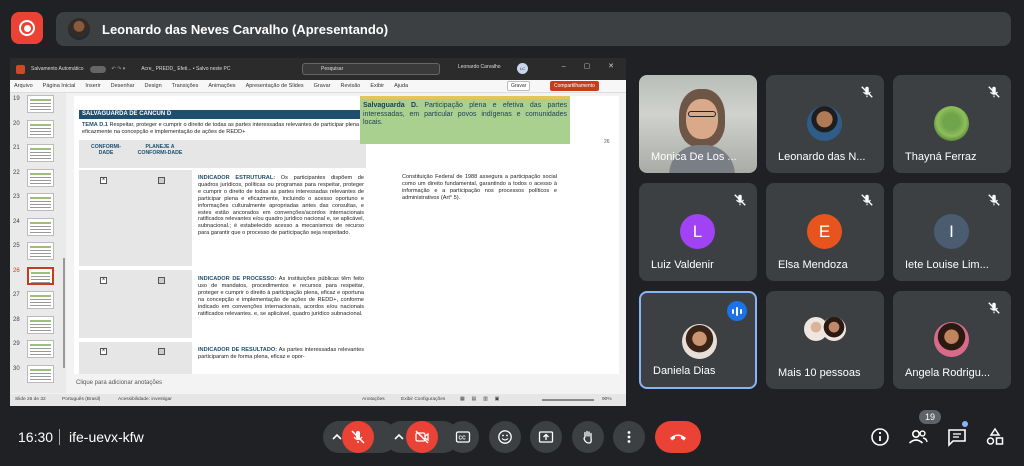 The image size is (1024, 466). I want to click on slide-thumbnail: 19, so click(38, 105).